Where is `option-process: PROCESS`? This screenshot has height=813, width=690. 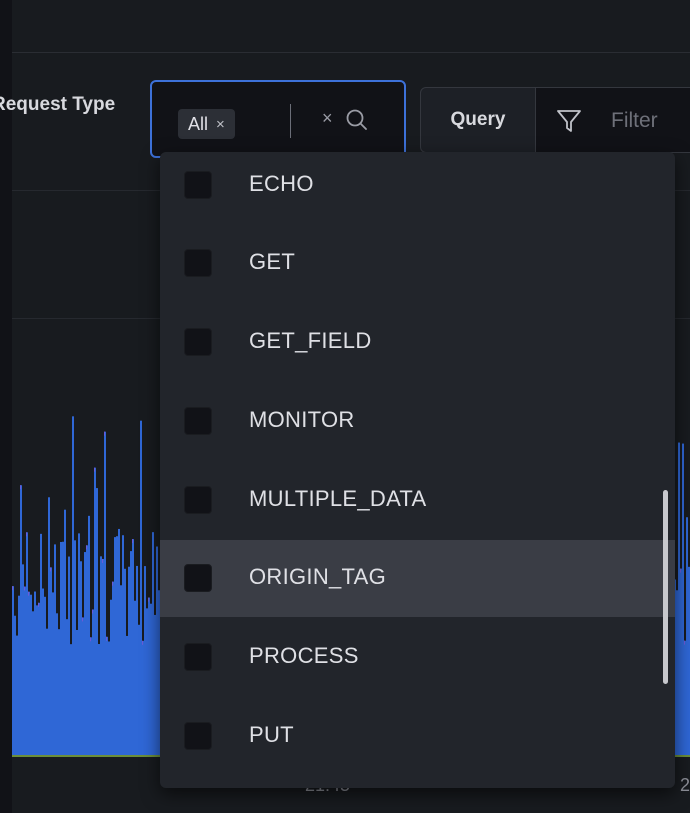 option-process: PROCESS is located at coordinates (417, 657).